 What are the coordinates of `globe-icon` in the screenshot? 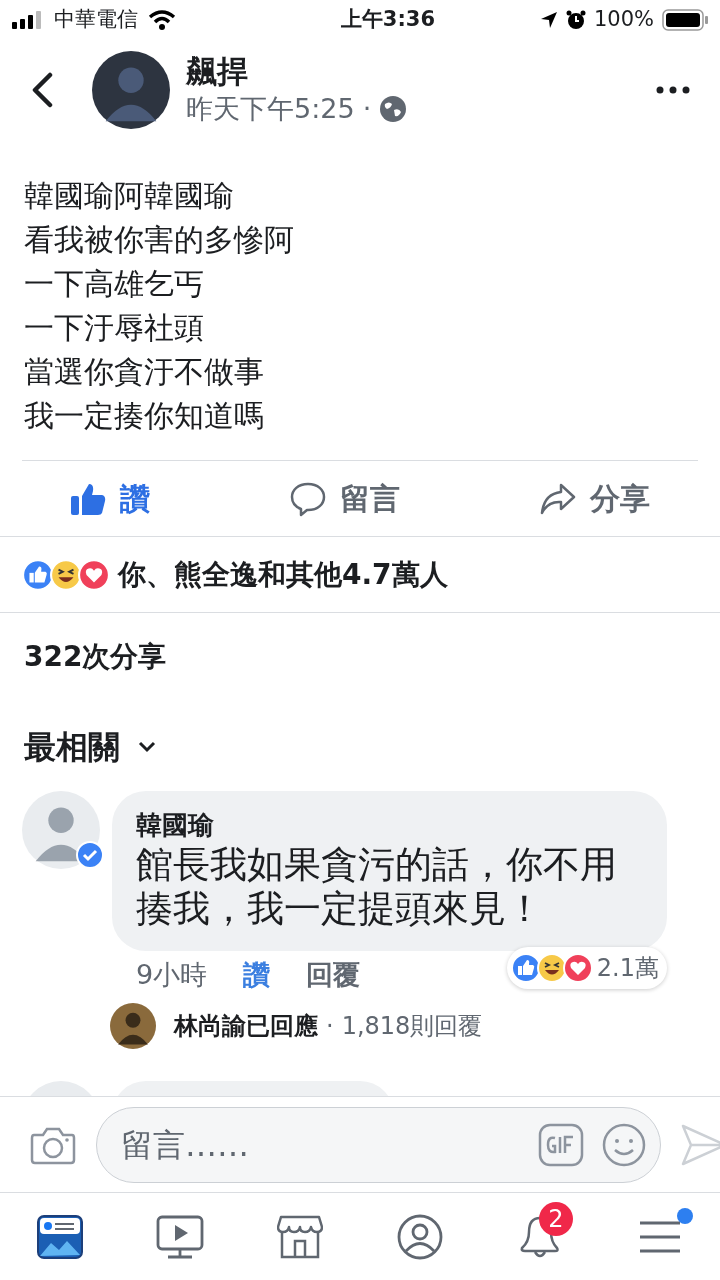 It's located at (393, 109).